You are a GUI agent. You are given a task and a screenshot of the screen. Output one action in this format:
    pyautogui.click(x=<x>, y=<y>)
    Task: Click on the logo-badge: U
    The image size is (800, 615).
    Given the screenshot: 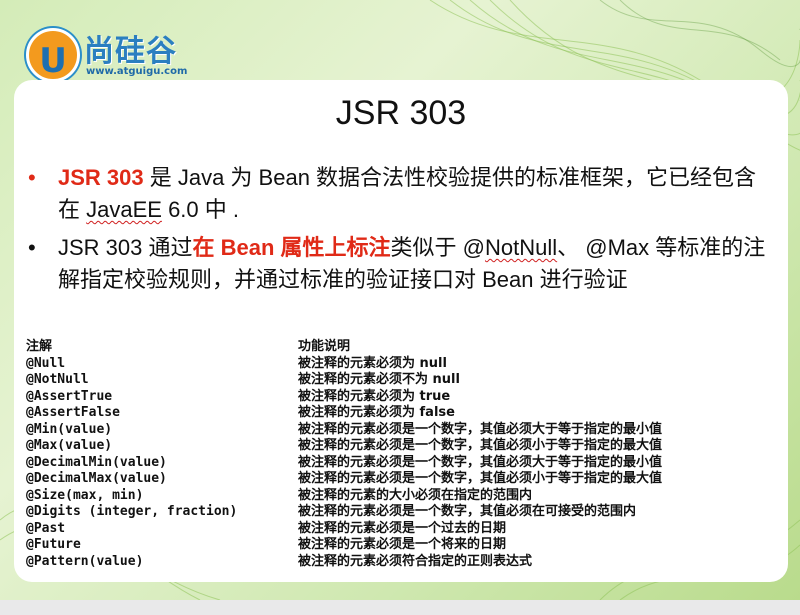 What is the action you would take?
    pyautogui.click(x=53, y=55)
    